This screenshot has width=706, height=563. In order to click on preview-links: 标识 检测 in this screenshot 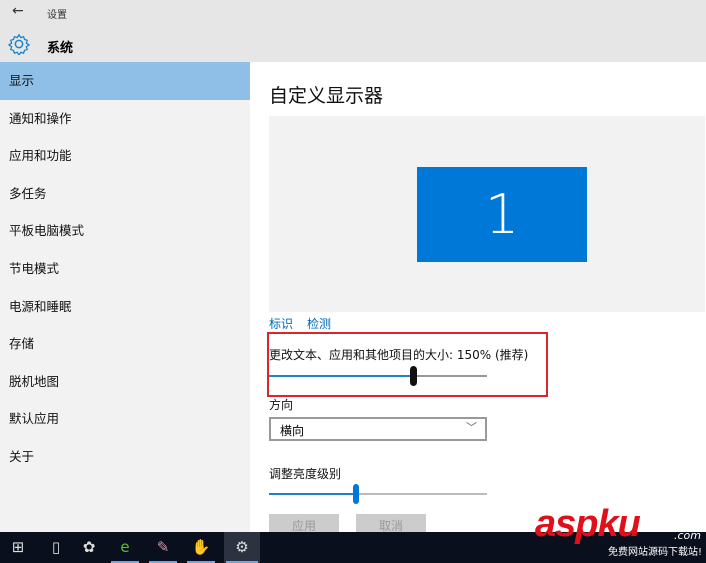, I will do `click(307, 323)`.